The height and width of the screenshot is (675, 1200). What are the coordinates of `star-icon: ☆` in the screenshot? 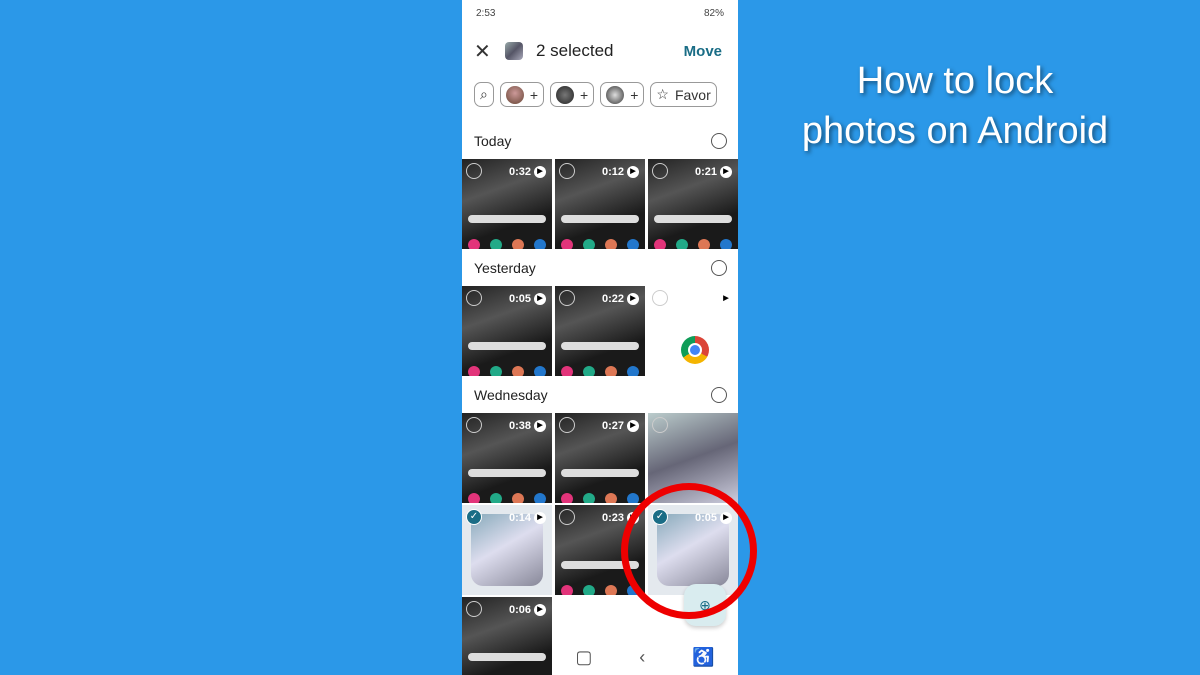 It's located at (662, 94).